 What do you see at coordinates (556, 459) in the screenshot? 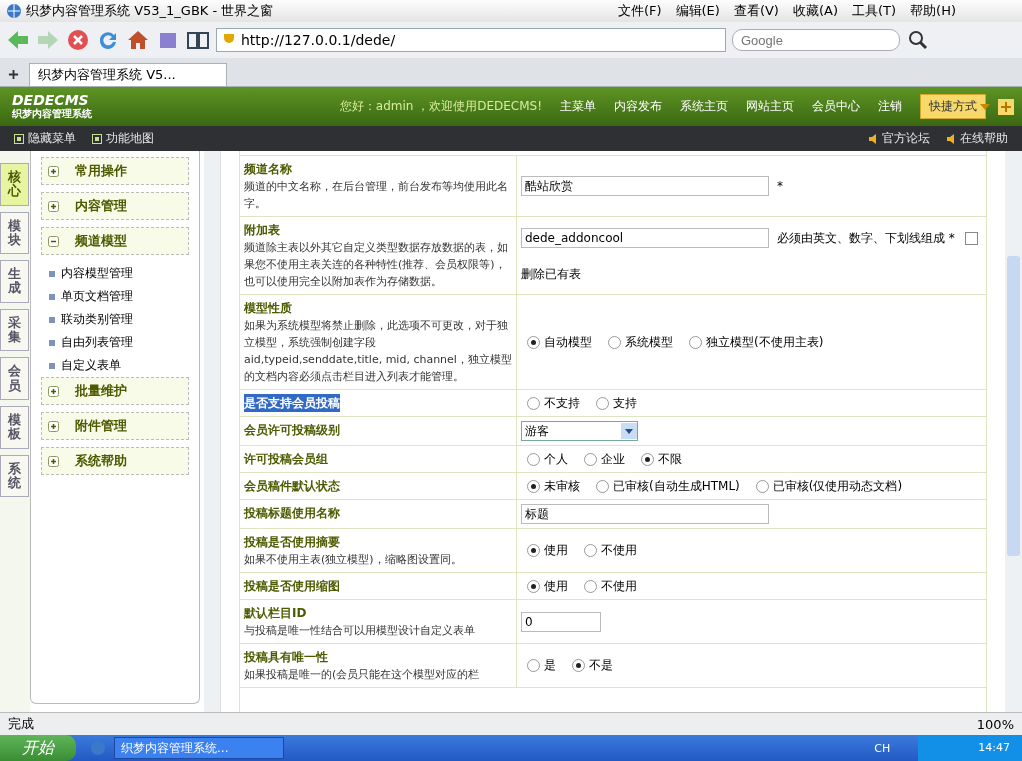
I see `radio-label: 个人` at bounding box center [556, 459].